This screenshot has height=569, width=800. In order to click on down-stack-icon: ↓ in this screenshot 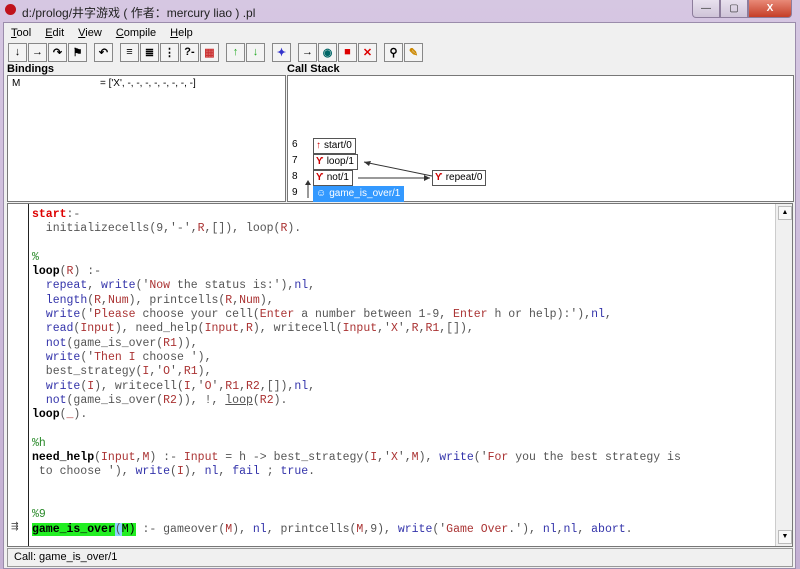, I will do `click(255, 52)`.